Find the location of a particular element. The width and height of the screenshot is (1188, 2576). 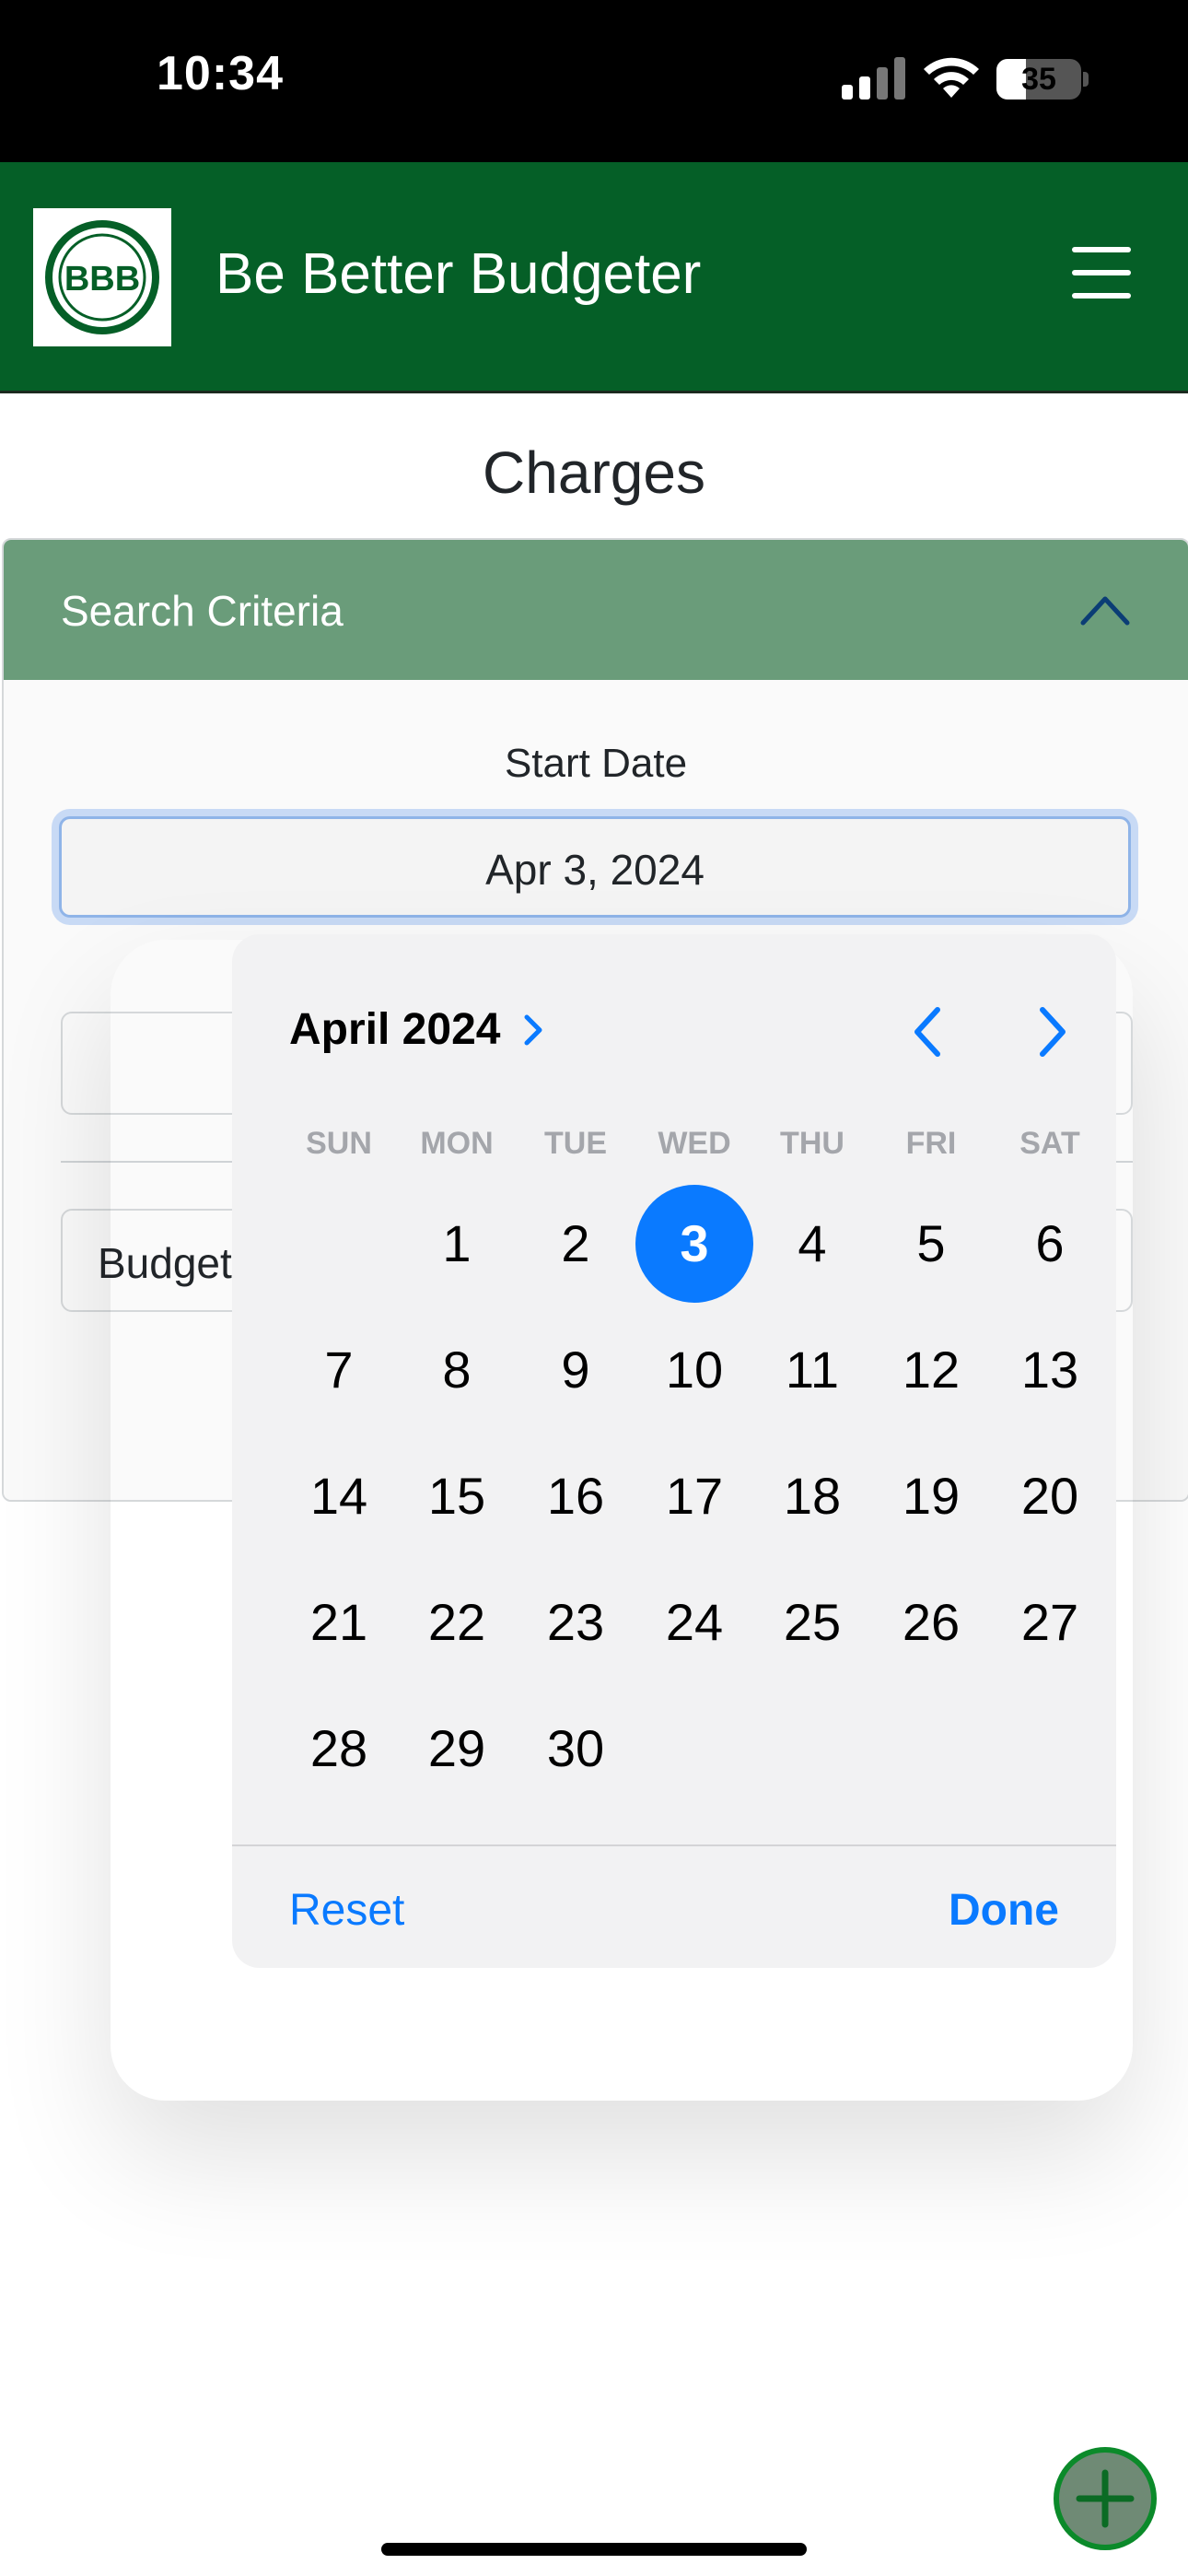

calendar-day: 18 is located at coordinates (812, 1496).